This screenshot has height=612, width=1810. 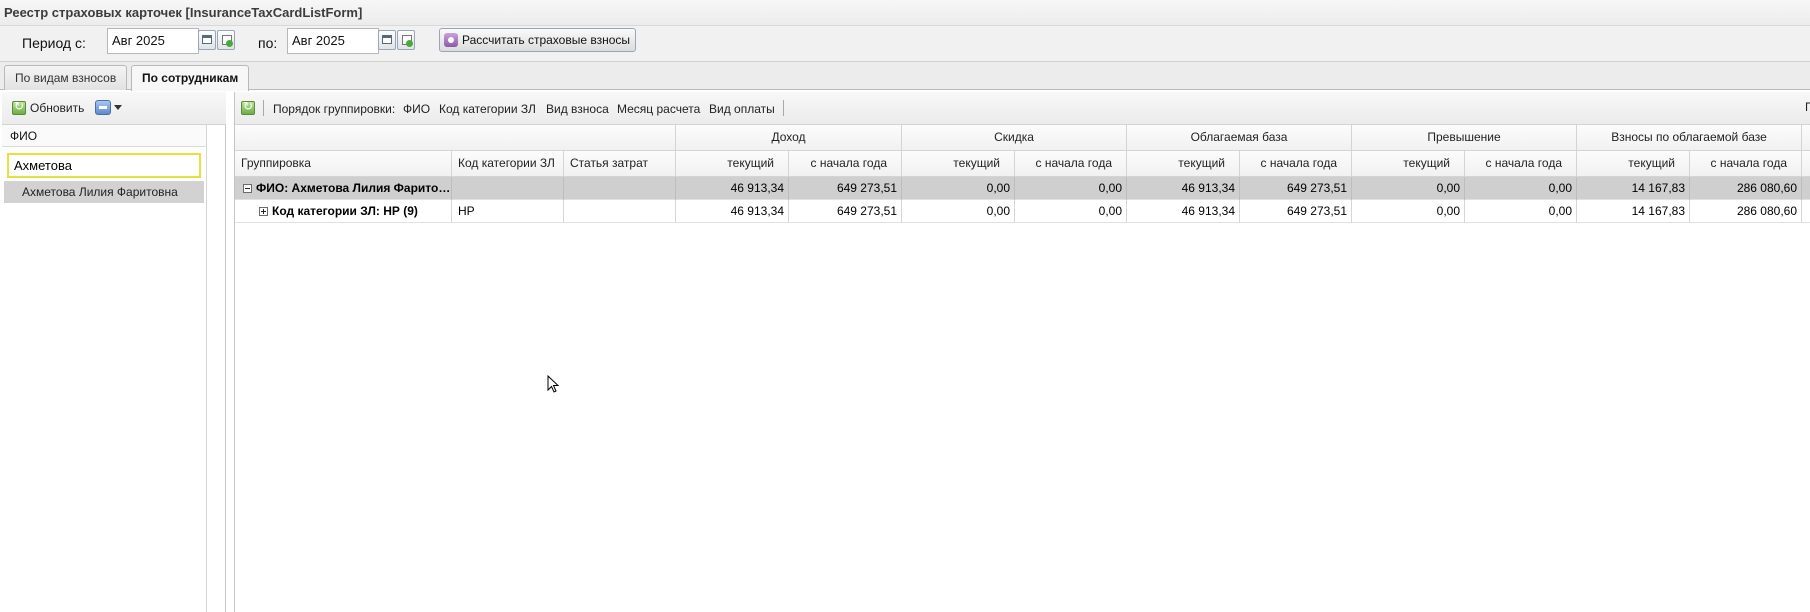 I want to click on refresh-label: Обновить, so click(x=57, y=108).